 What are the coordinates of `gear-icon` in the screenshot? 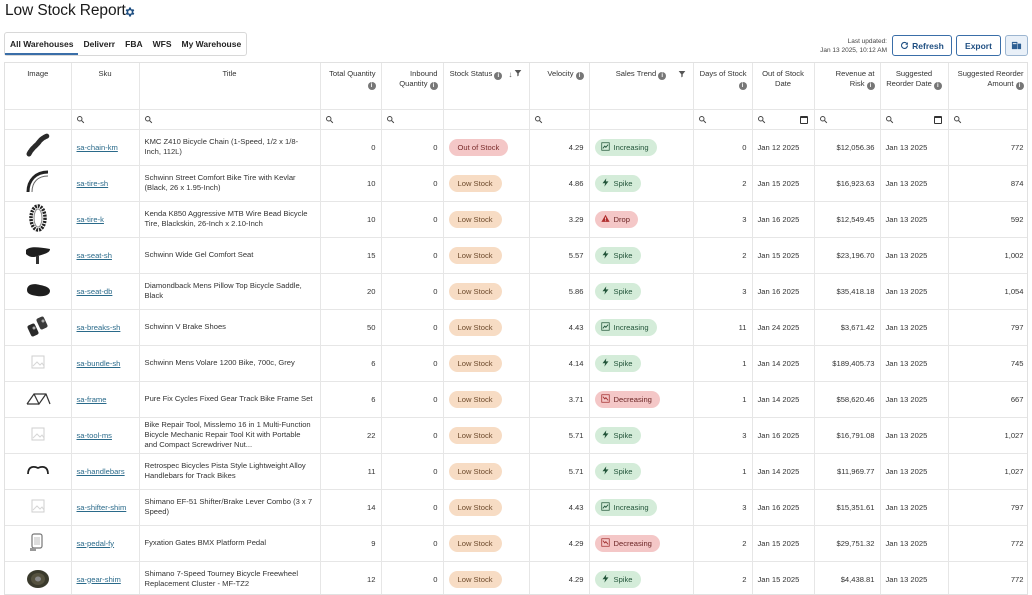 It's located at (130, 12).